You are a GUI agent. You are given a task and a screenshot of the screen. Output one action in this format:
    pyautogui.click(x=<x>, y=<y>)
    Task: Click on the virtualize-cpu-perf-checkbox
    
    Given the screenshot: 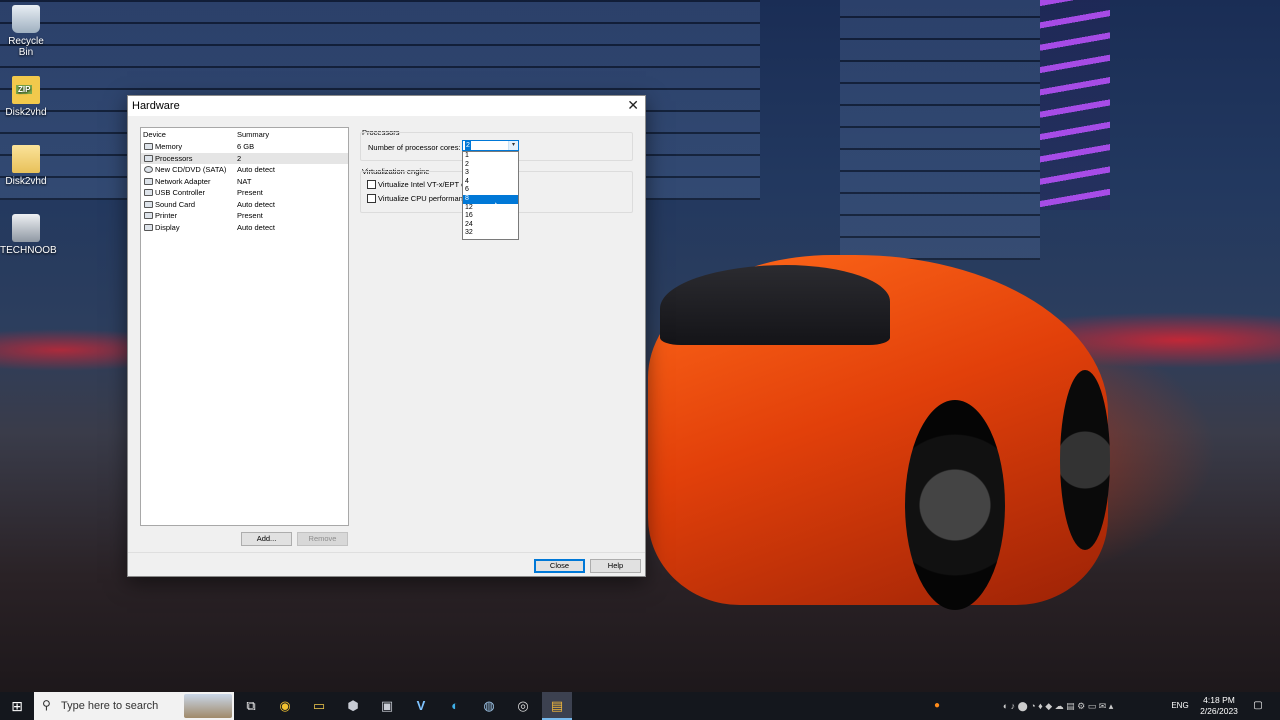 What is the action you would take?
    pyautogui.click(x=371, y=198)
    